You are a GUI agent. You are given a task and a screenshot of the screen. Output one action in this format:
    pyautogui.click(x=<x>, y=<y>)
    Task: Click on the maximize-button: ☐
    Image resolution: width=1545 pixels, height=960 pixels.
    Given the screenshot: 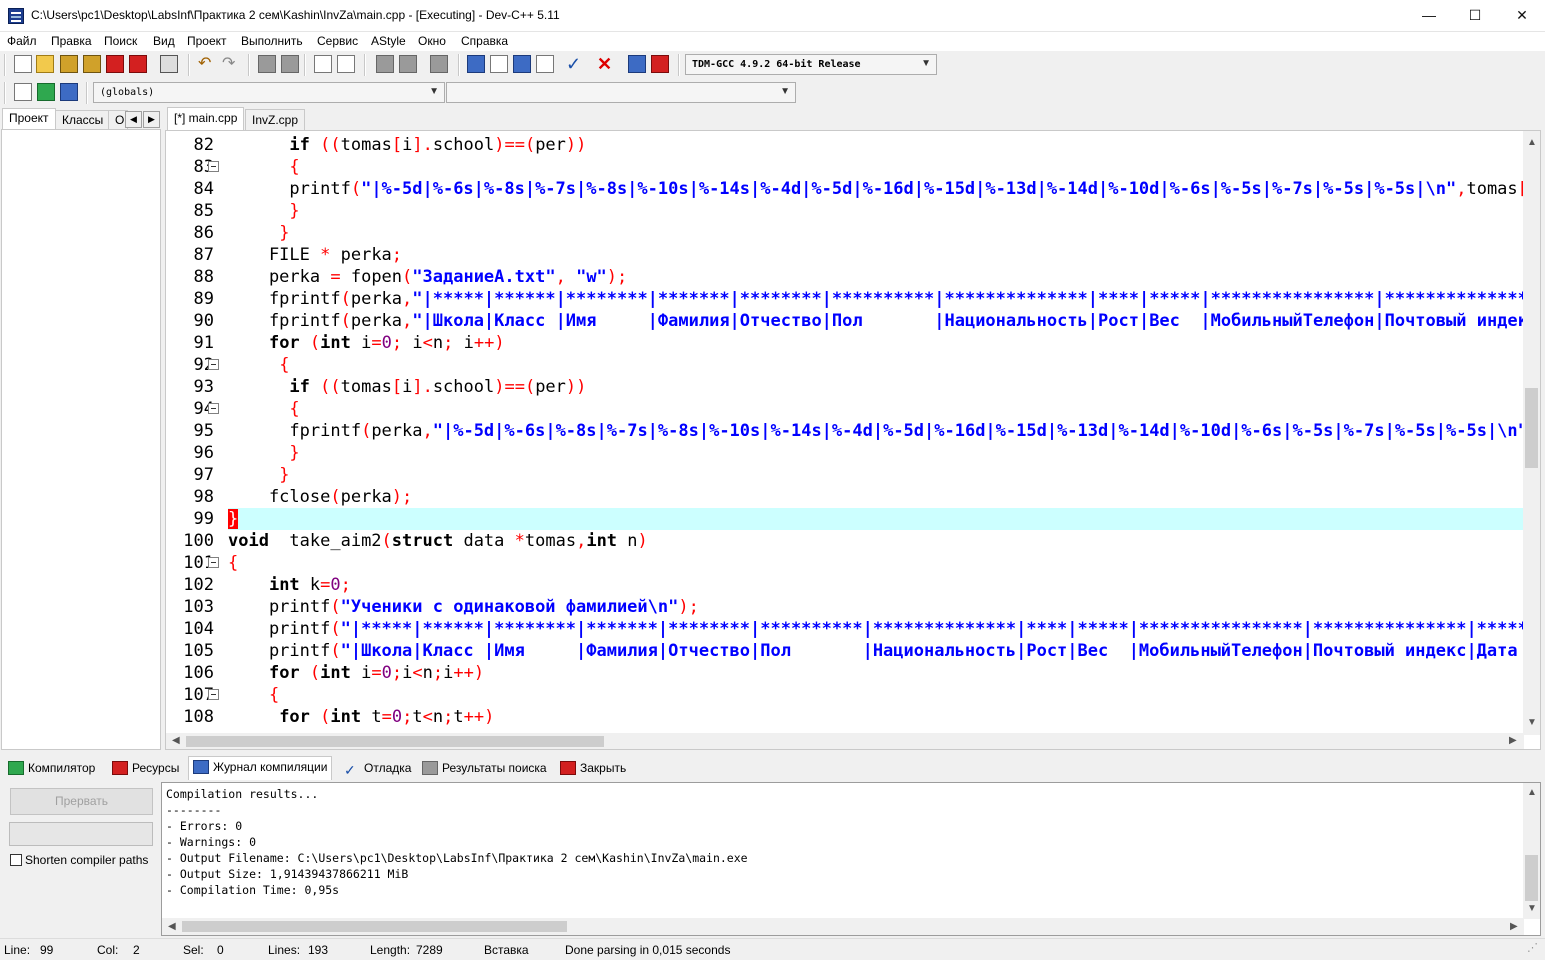 What is the action you would take?
    pyautogui.click(x=1475, y=15)
    